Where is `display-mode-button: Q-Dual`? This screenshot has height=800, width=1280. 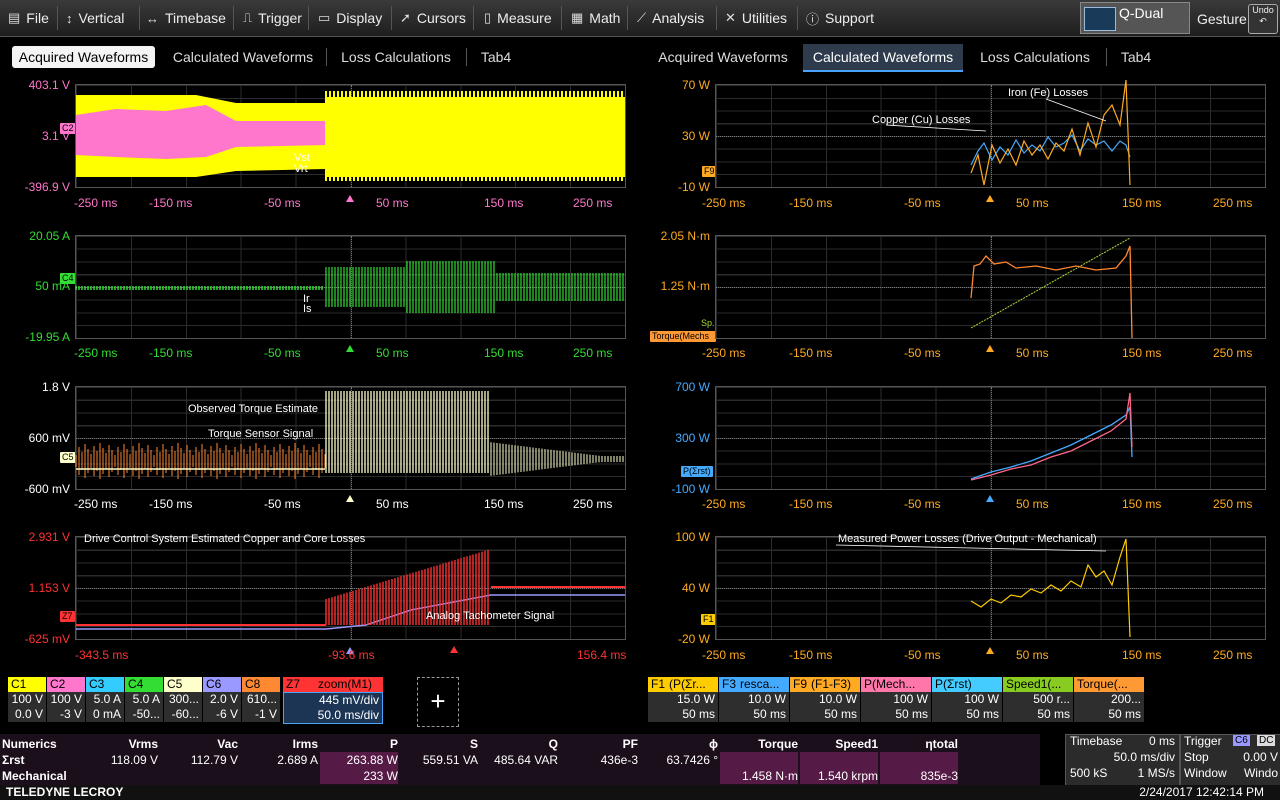
display-mode-button: Q-Dual is located at coordinates (1135, 18).